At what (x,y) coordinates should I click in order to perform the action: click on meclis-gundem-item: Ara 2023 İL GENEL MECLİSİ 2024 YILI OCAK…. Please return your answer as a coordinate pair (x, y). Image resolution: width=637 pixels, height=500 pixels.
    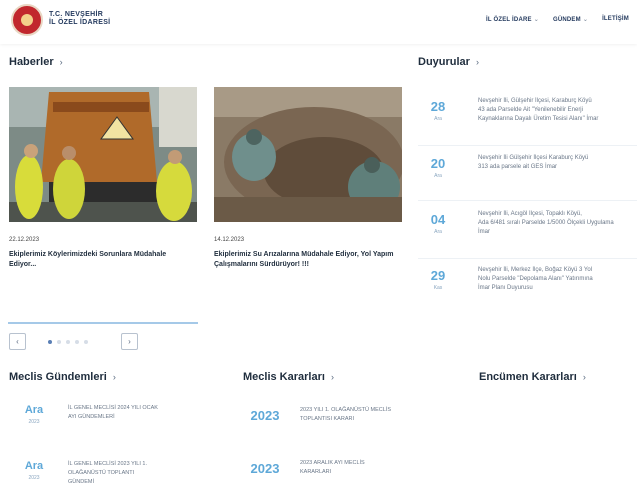
    Looking at the image, I should click on (107, 421).